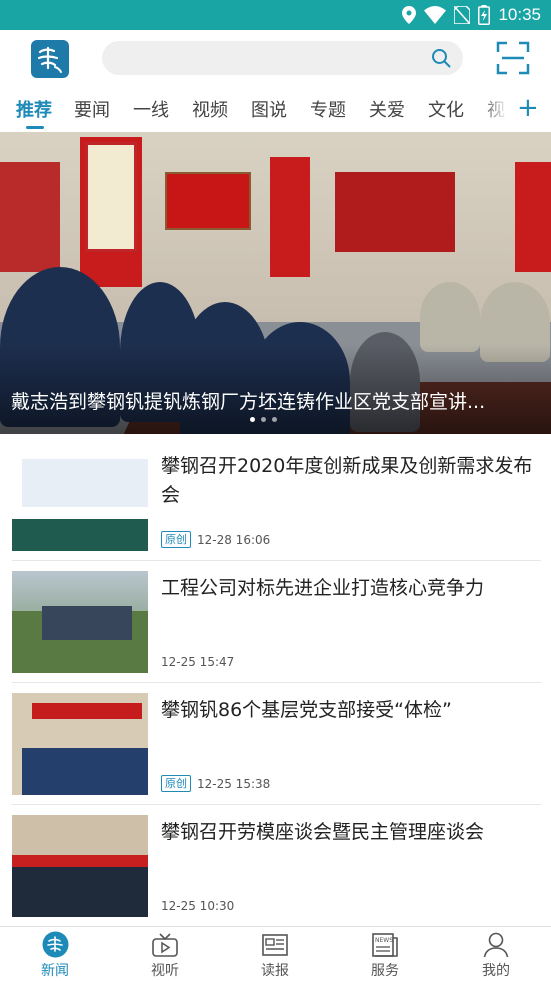 The image size is (551, 981). Describe the element at coordinates (35, 127) in the screenshot. I see `tab-active-indicator` at that location.